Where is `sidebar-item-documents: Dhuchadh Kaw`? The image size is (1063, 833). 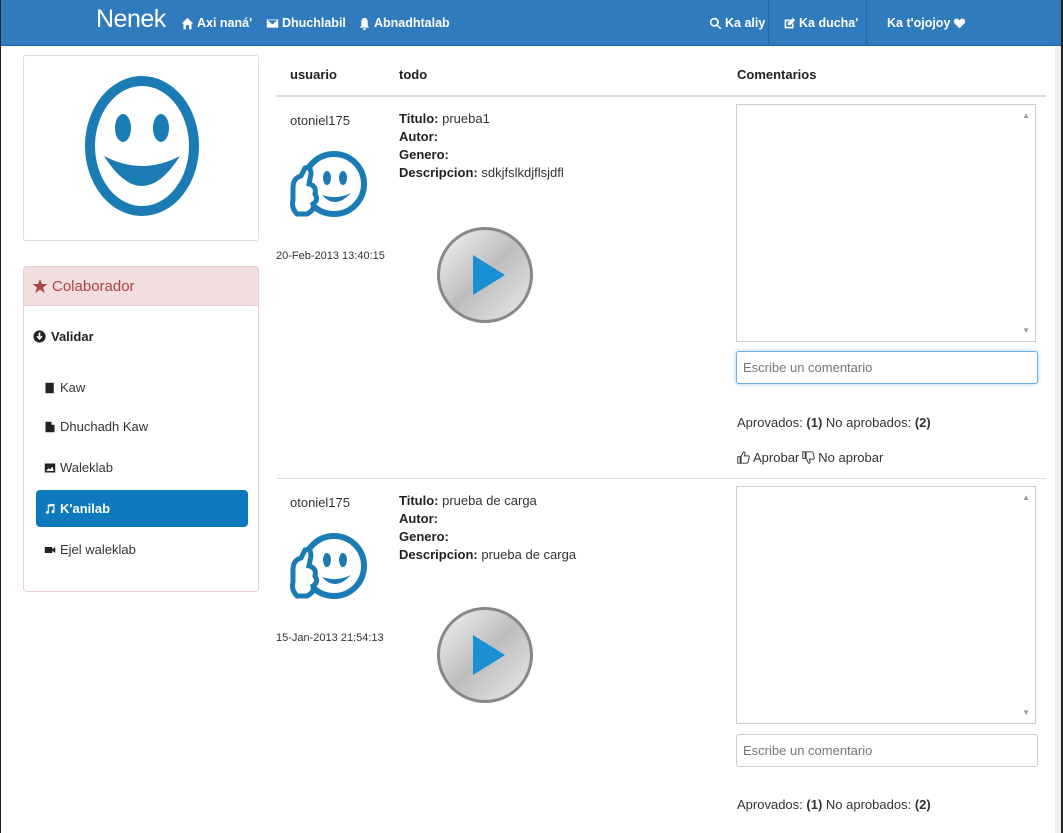 sidebar-item-documents: Dhuchadh Kaw is located at coordinates (142, 426).